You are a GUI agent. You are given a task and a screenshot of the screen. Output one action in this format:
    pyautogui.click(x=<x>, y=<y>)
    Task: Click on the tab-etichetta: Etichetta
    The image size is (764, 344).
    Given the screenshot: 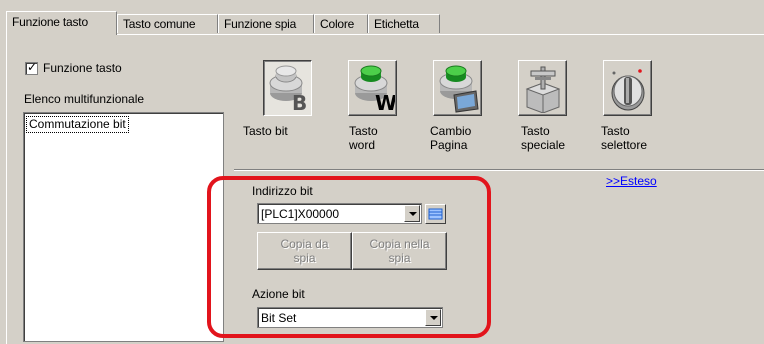 What is the action you would take?
    pyautogui.click(x=404, y=23)
    